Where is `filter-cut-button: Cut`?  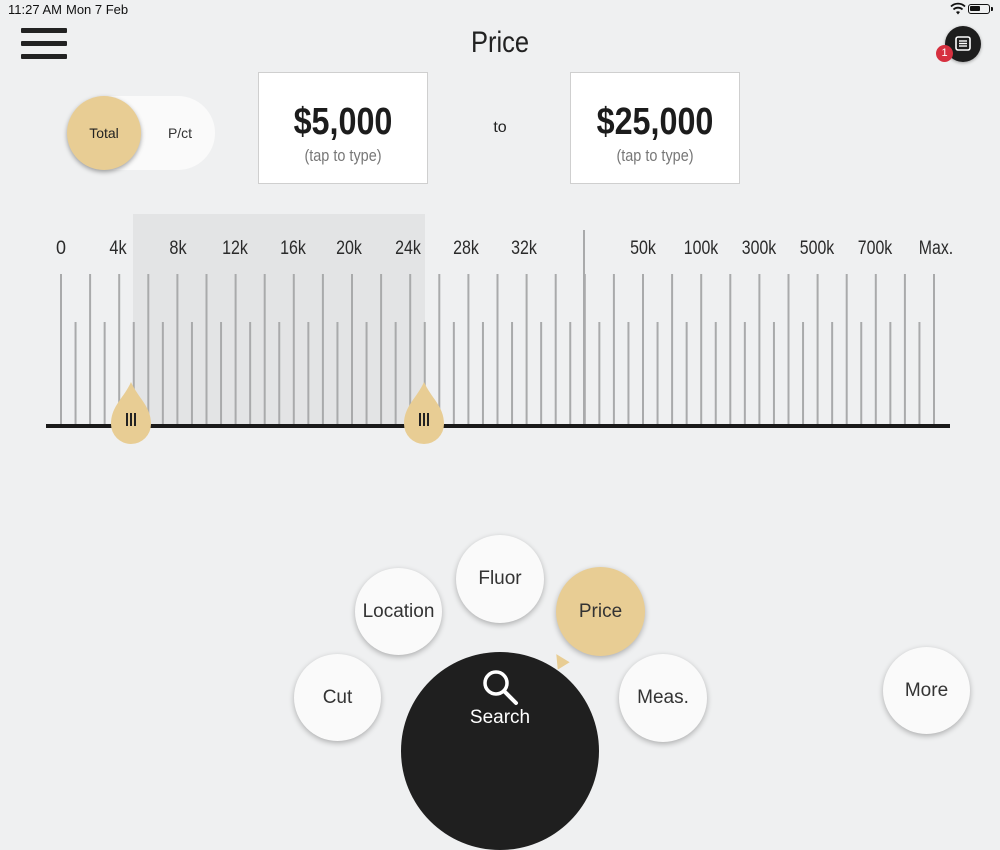 filter-cut-button: Cut is located at coordinates (337, 697).